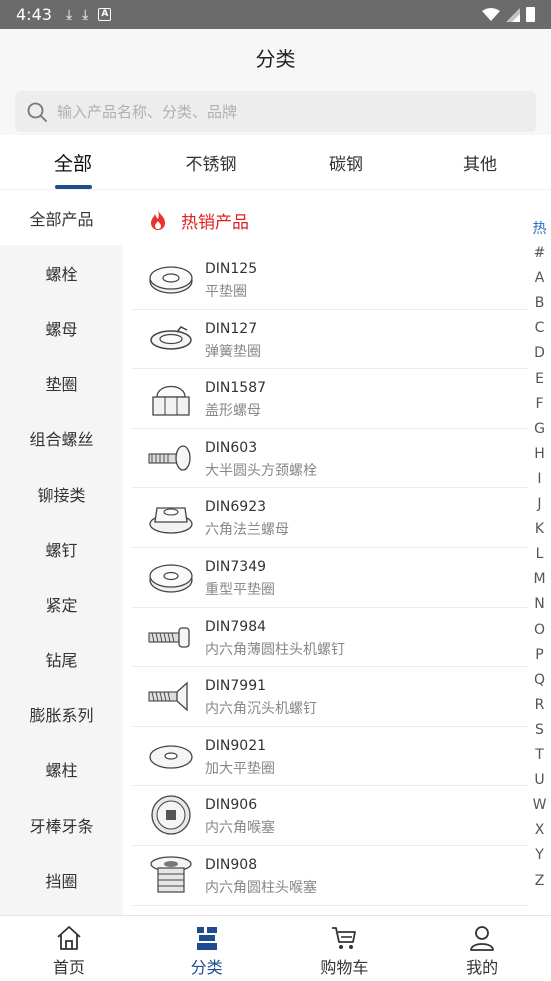  I want to click on product-code: DIN9021, so click(236, 745).